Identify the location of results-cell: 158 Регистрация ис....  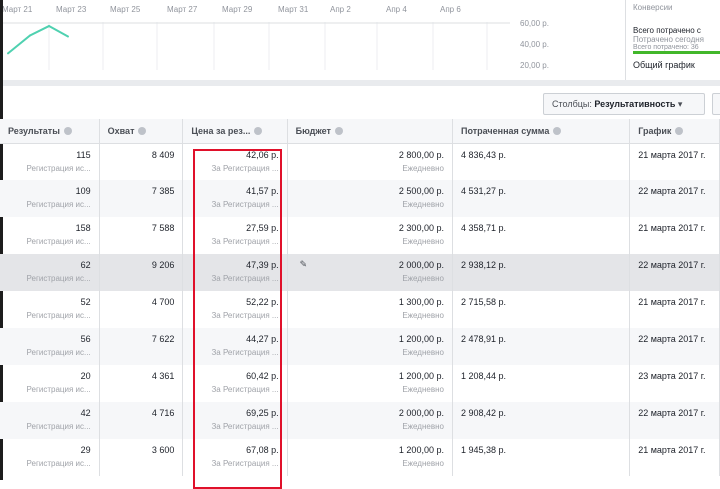
(50, 235).